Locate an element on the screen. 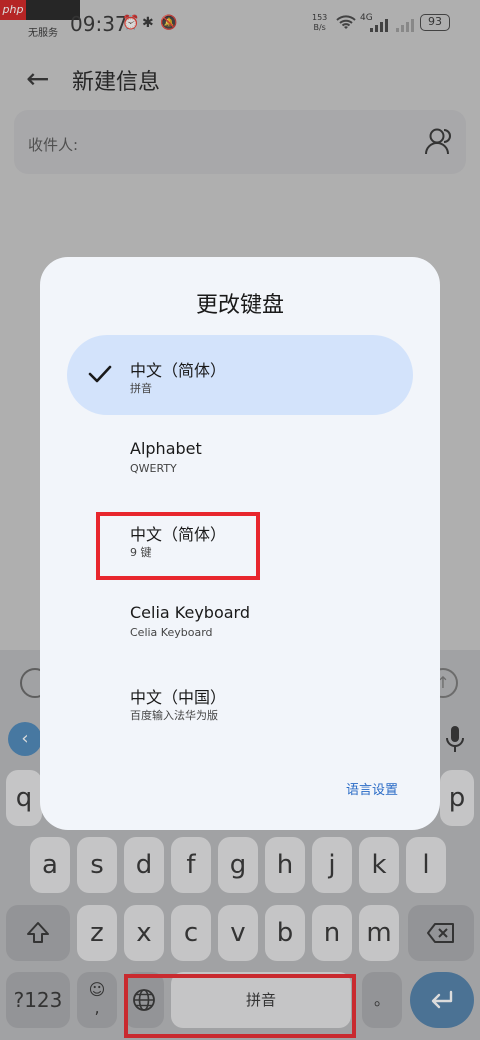 The width and height of the screenshot is (480, 1040). option-subtitle: 拼音 is located at coordinates (141, 388).